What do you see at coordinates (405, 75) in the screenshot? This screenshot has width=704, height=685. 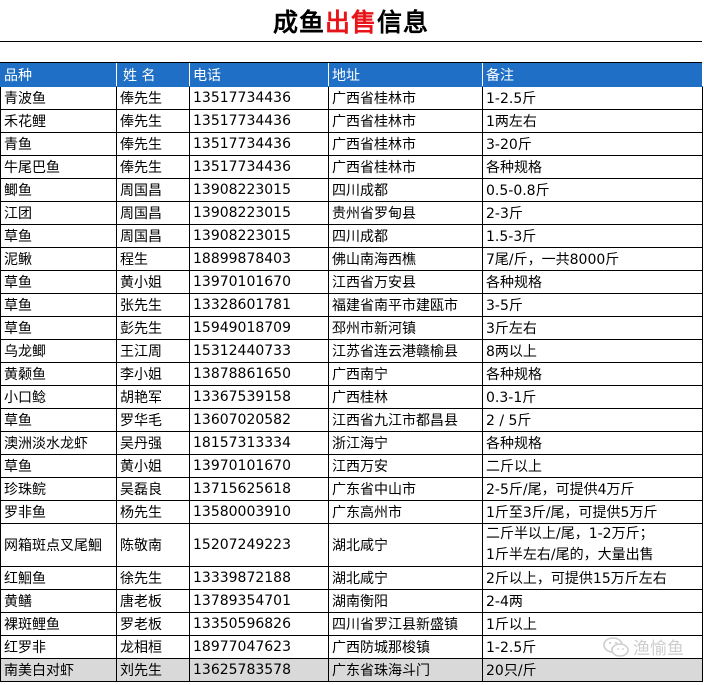 I see `column-header-address: 地址` at bounding box center [405, 75].